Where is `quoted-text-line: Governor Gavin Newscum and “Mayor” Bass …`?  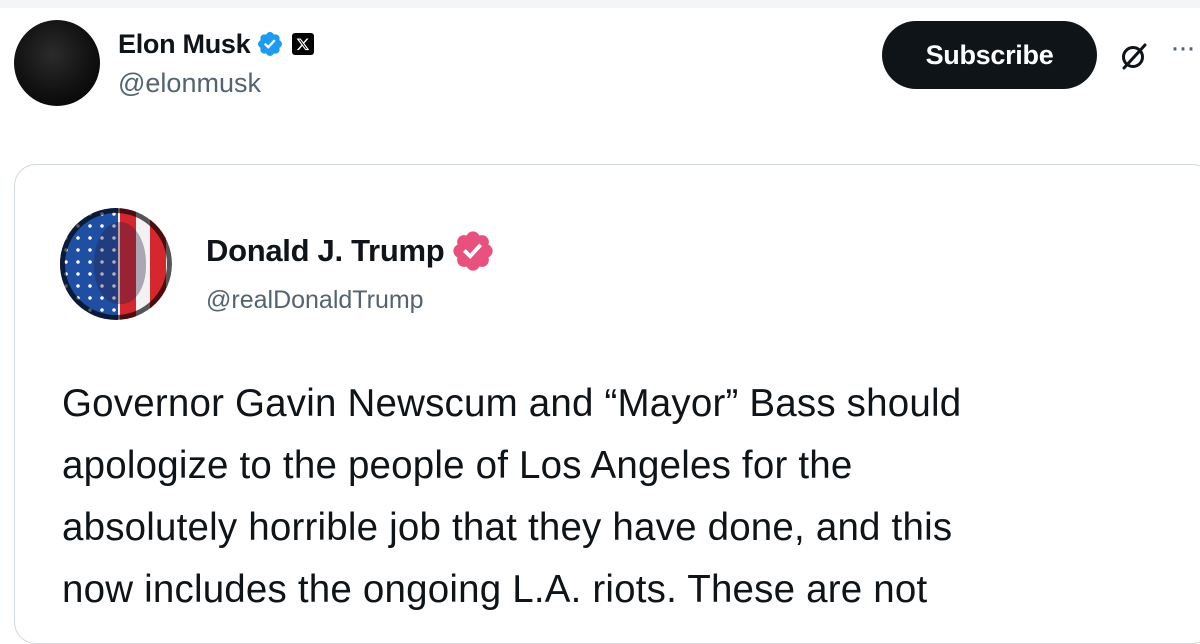
quoted-text-line: Governor Gavin Newscum and “Mayor” Bass … is located at coordinates (512, 403).